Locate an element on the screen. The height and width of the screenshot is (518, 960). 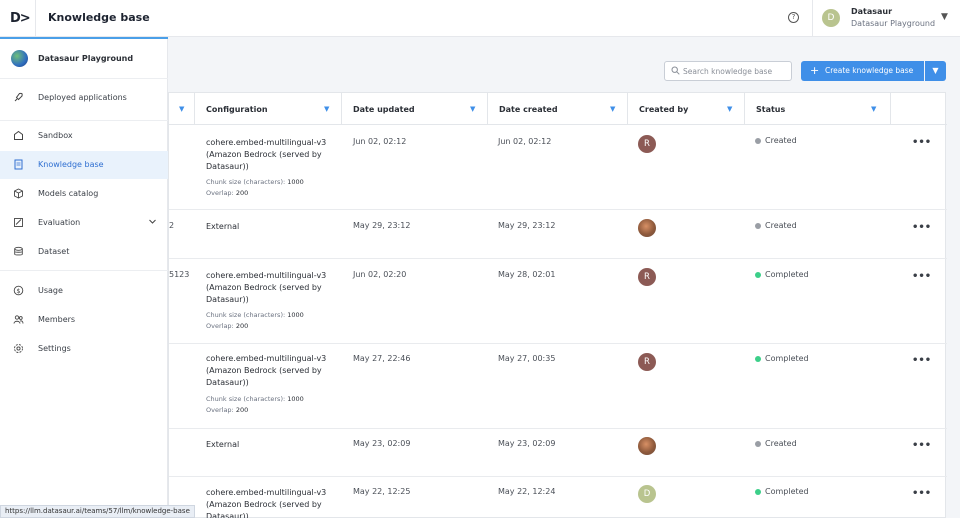
date-created: May 23, 02:09 is located at coordinates (527, 443).